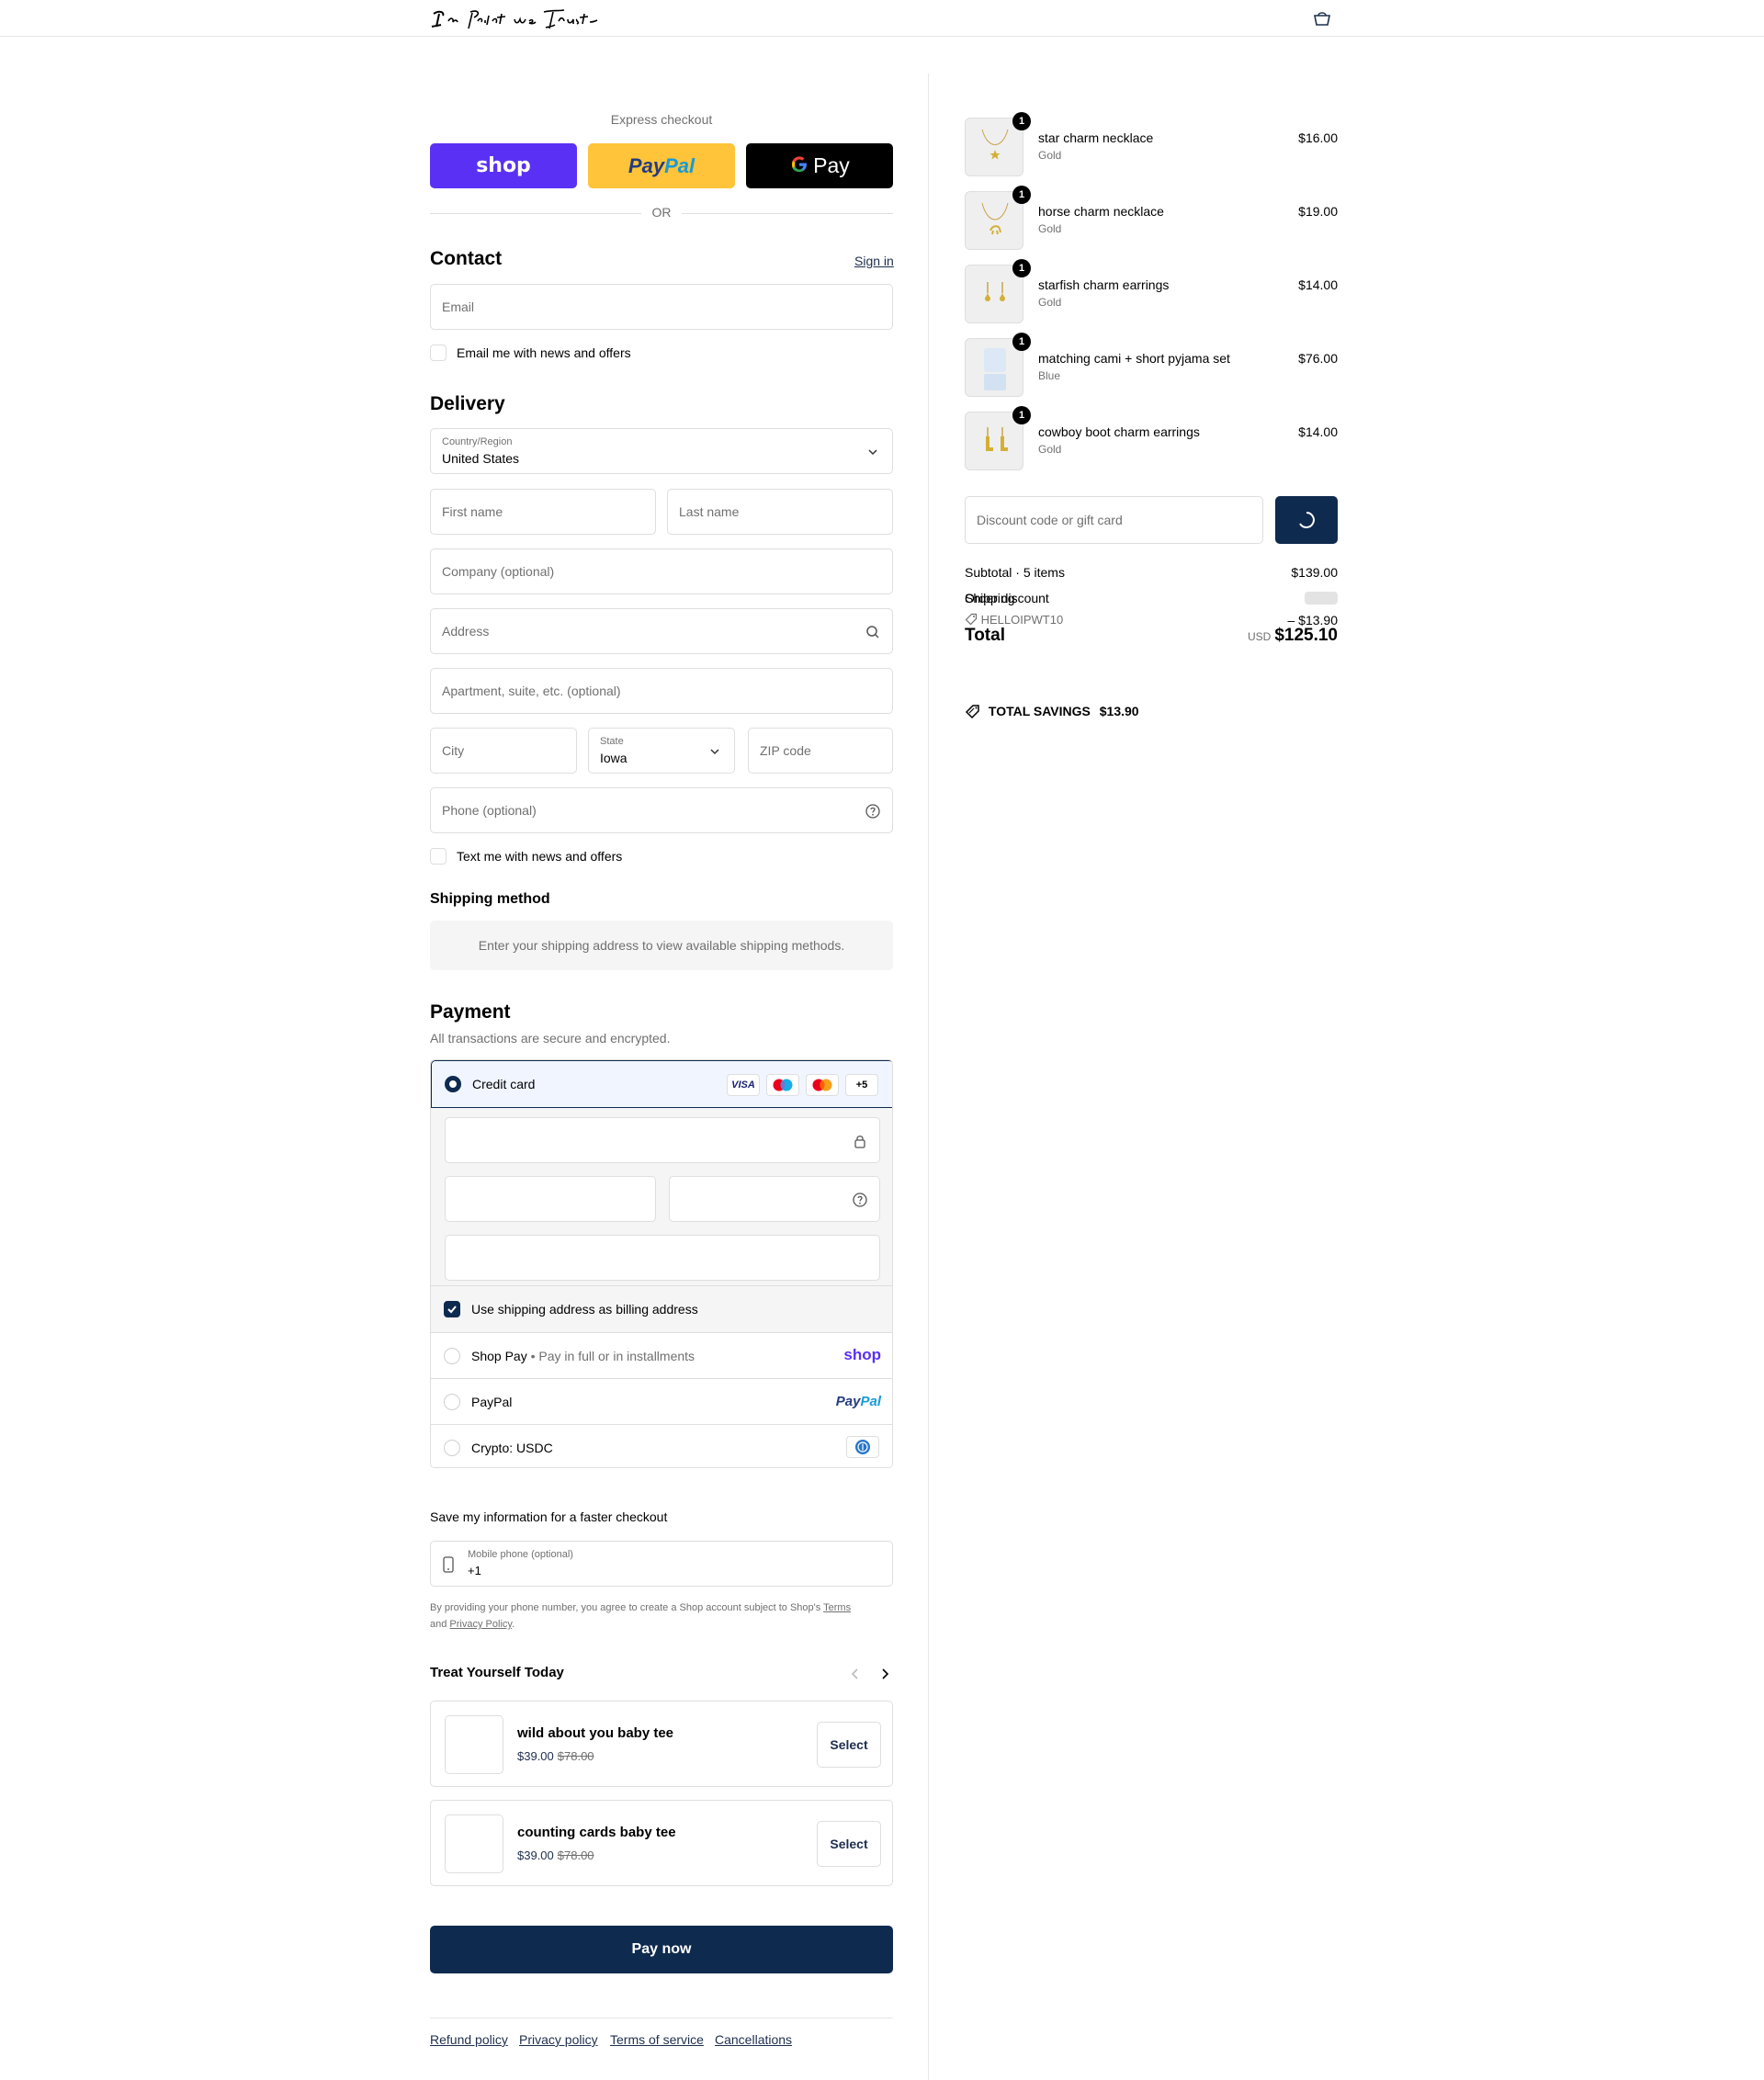  Describe the element at coordinates (855, 1675) in the screenshot. I see `carousel-prev-icon` at that location.